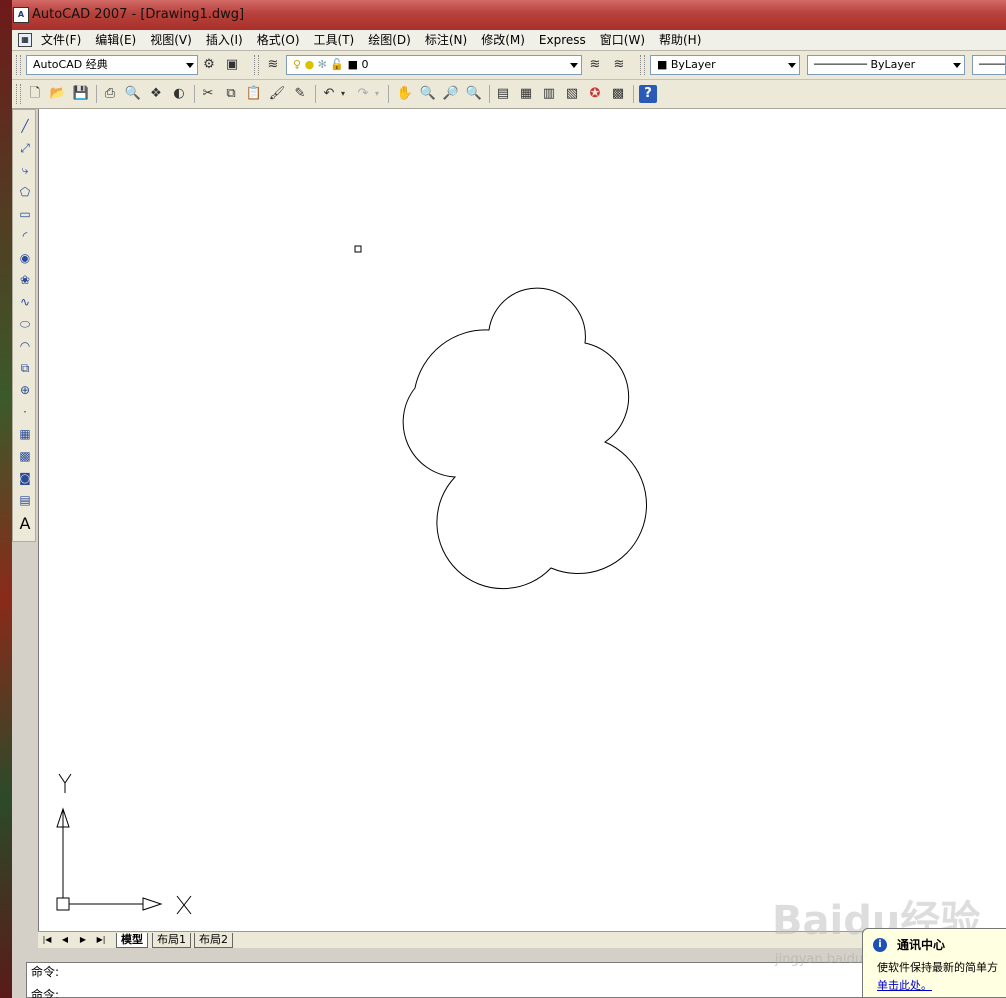  Describe the element at coordinates (880, 945) in the screenshot. I see `info-icon: i` at that location.